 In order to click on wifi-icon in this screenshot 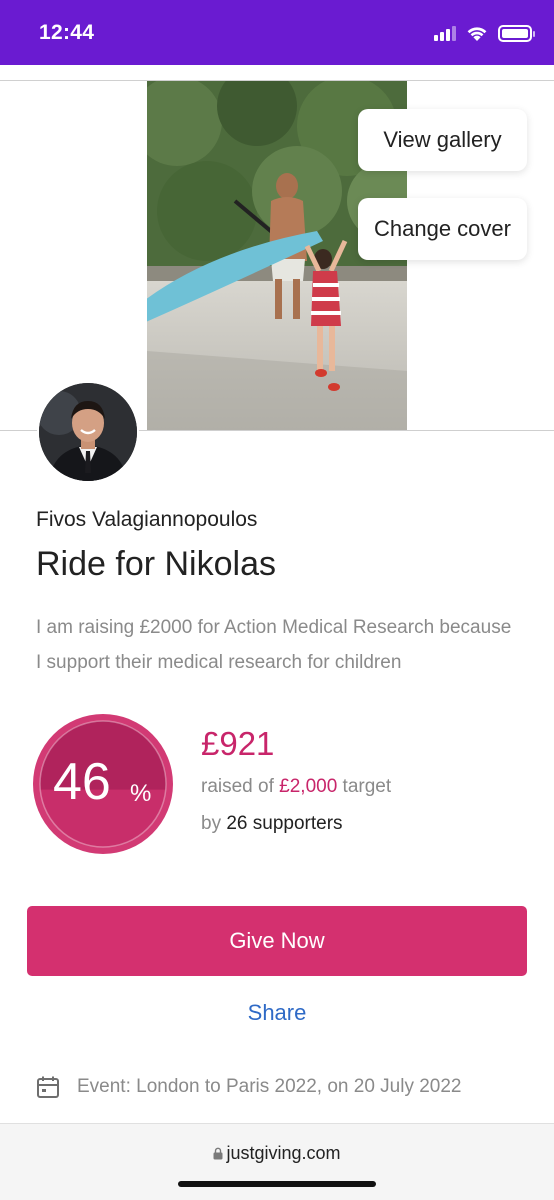, I will do `click(477, 34)`.